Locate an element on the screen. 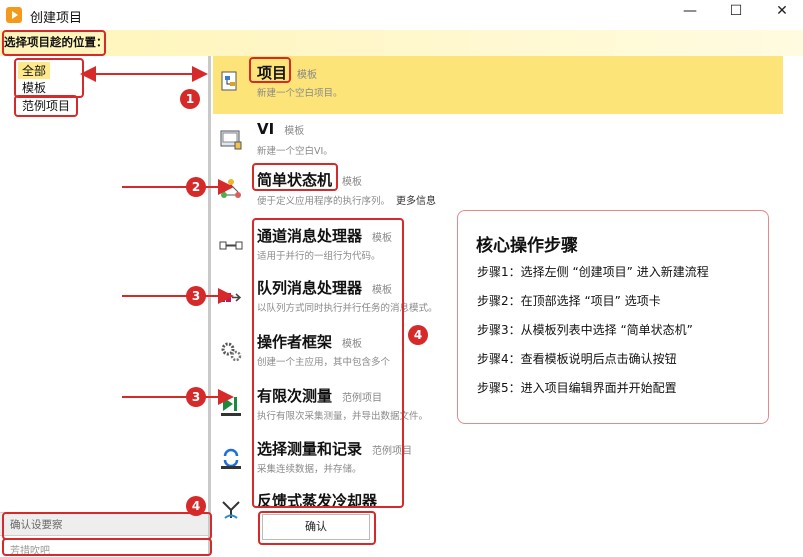  step-item: 步骤1：选择左侧 “创建项目” 进入新建流程 is located at coordinates (593, 272).